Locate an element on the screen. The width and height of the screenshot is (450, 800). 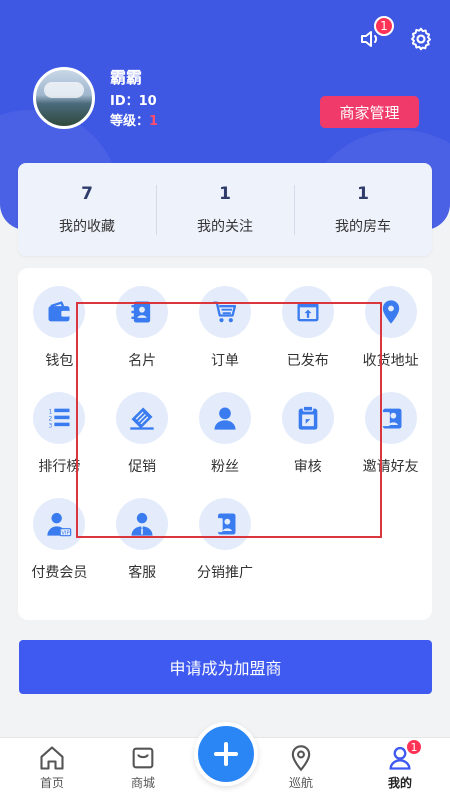
add-button is located at coordinates (226, 754).